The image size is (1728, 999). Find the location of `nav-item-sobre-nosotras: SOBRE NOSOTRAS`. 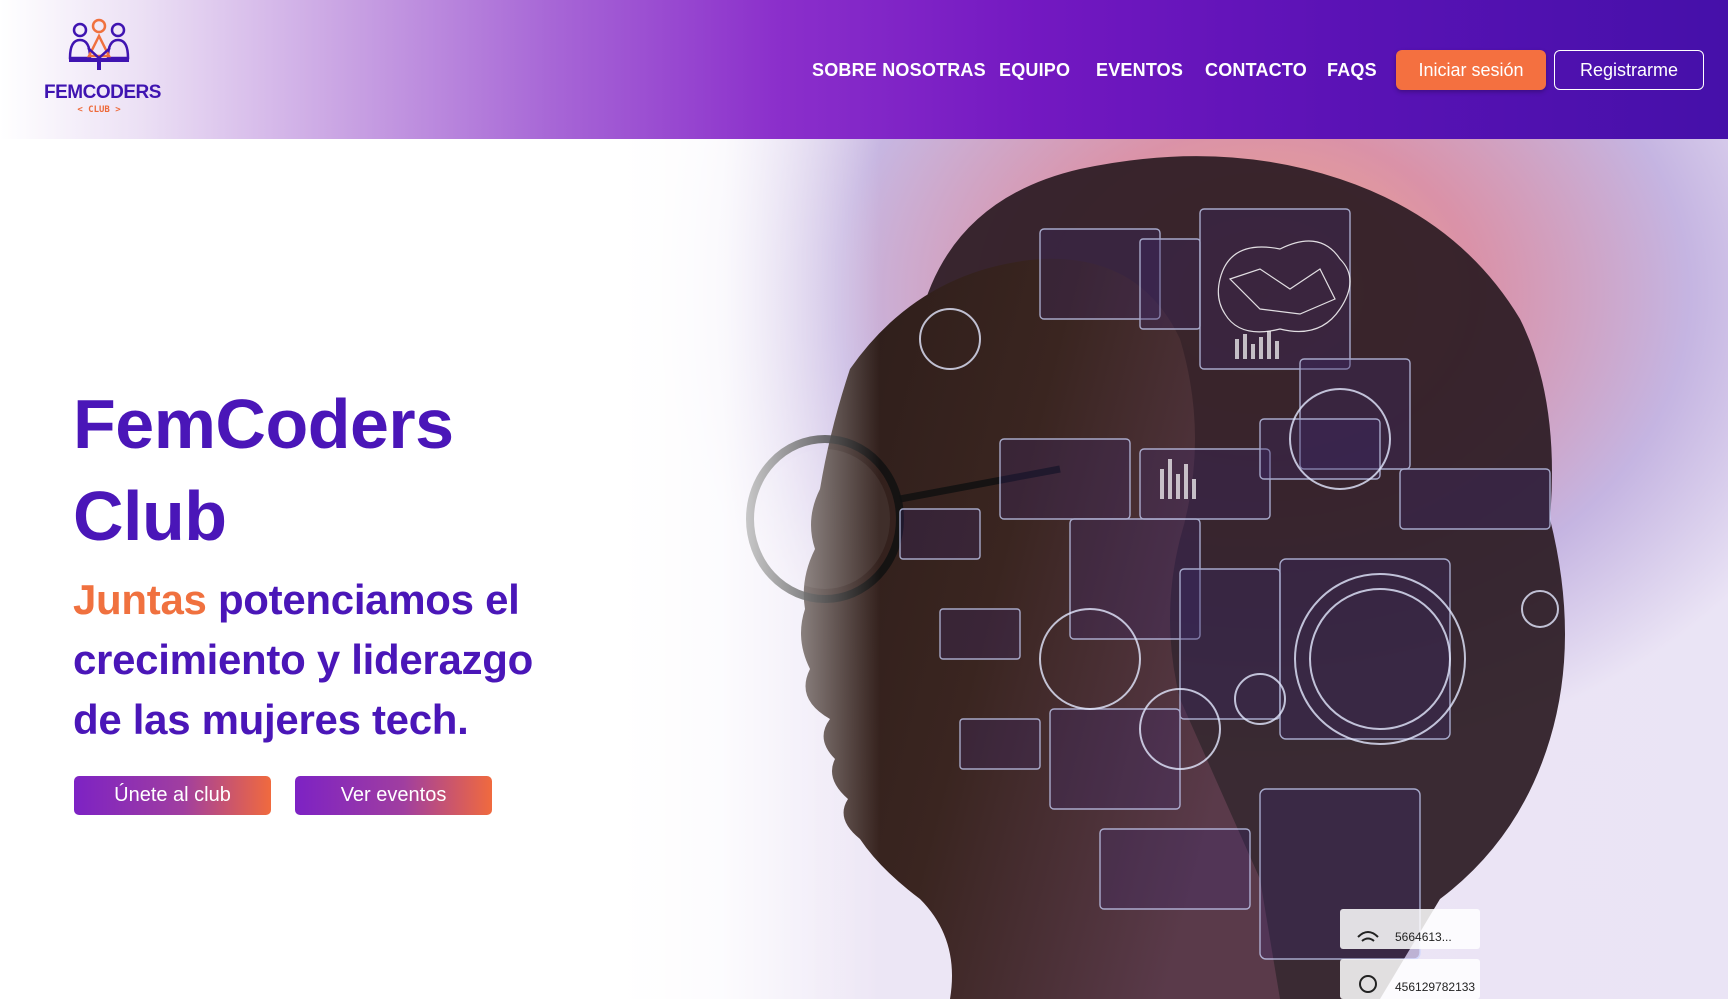

nav-item-sobre-nosotras: SOBRE NOSOTRAS is located at coordinates (899, 70).